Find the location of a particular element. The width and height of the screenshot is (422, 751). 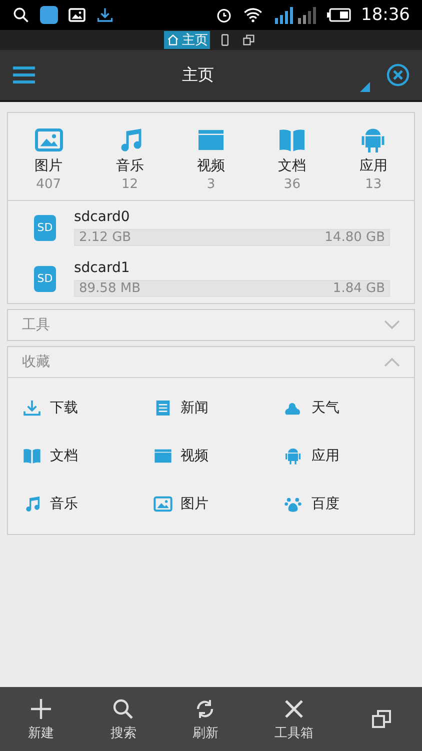

favorite-label: 音乐 is located at coordinates (64, 504).